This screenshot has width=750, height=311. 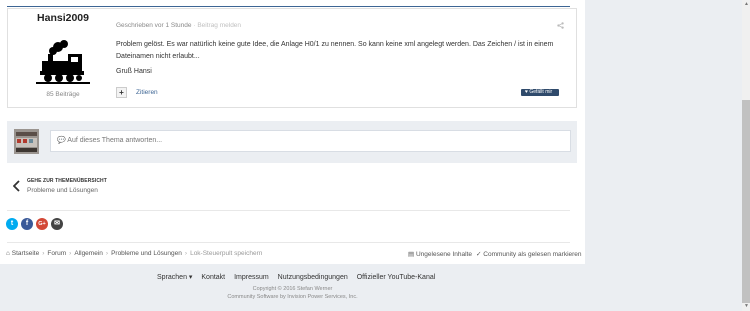 I want to click on user-avatar, so click(x=26, y=141).